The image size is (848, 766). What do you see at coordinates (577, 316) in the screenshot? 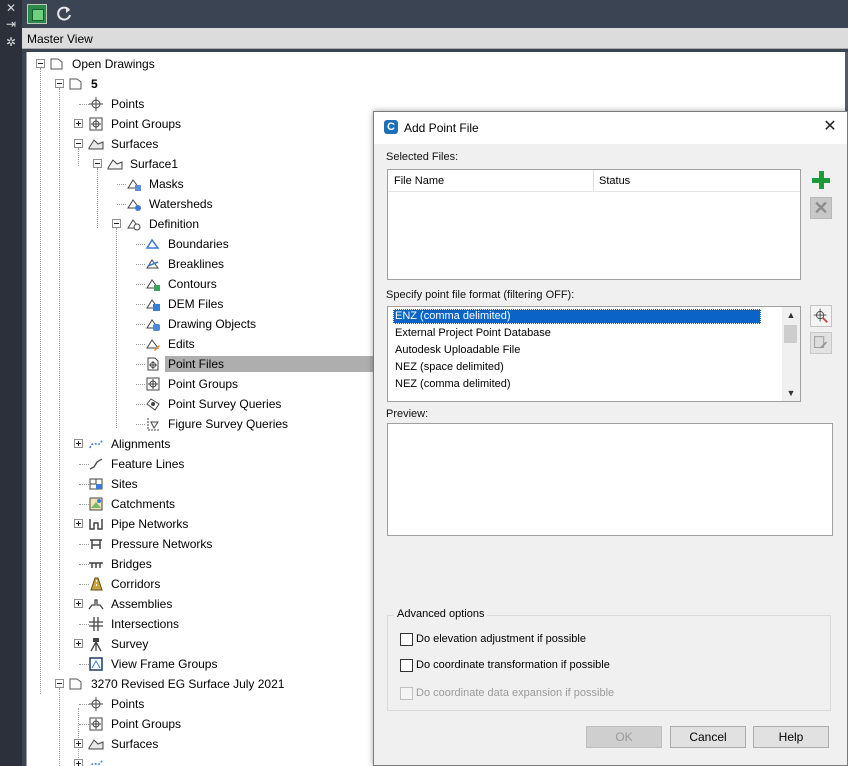
I see `format-item: ENZ (comma delimited)` at bounding box center [577, 316].